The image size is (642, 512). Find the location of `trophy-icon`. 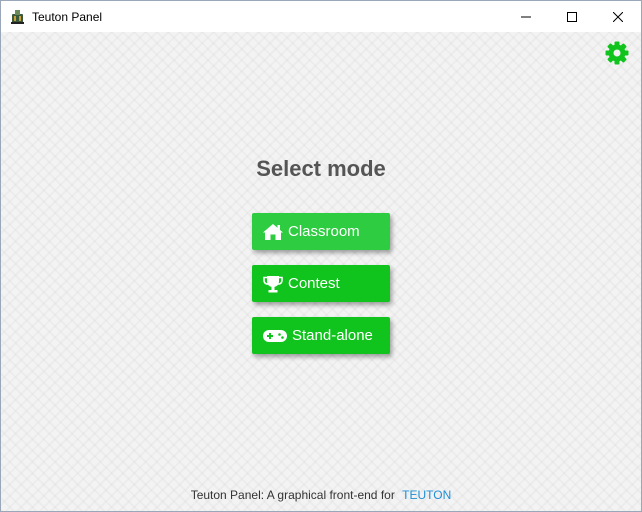

trophy-icon is located at coordinates (273, 284).